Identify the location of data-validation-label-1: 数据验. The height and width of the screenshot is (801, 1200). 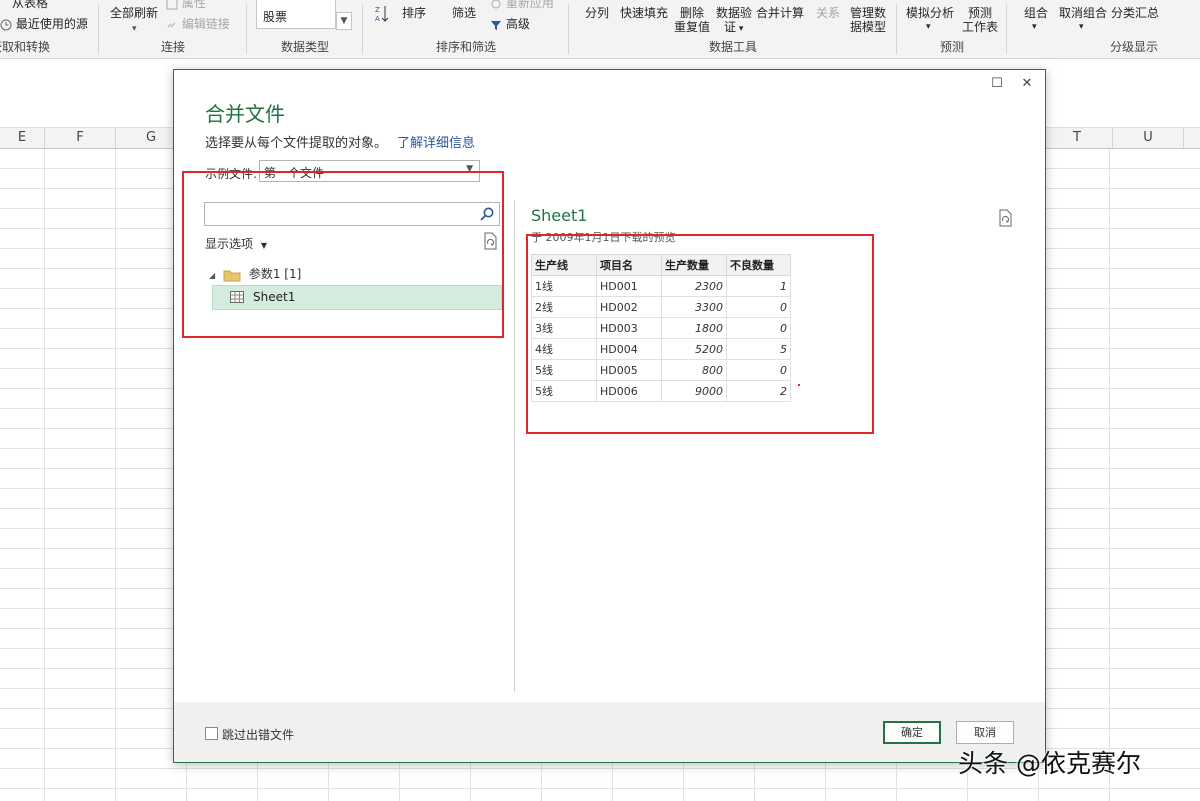
(734, 13).